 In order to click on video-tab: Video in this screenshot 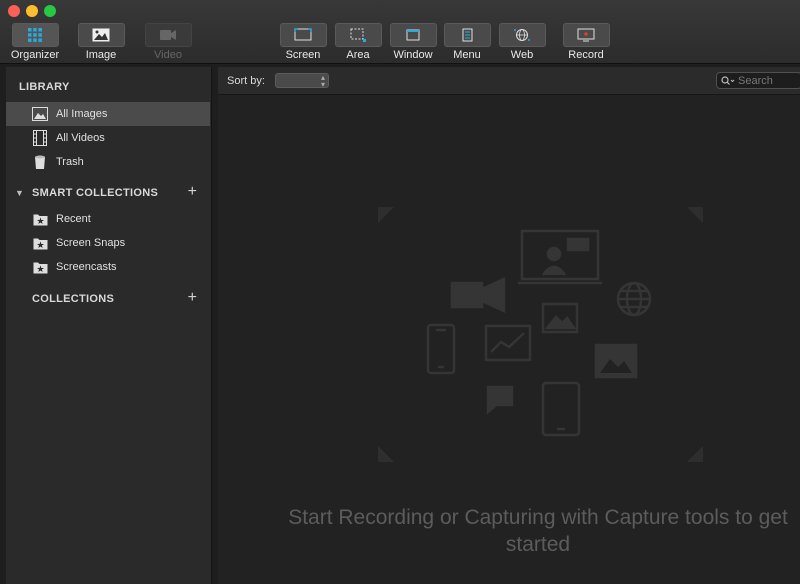, I will do `click(168, 43)`.